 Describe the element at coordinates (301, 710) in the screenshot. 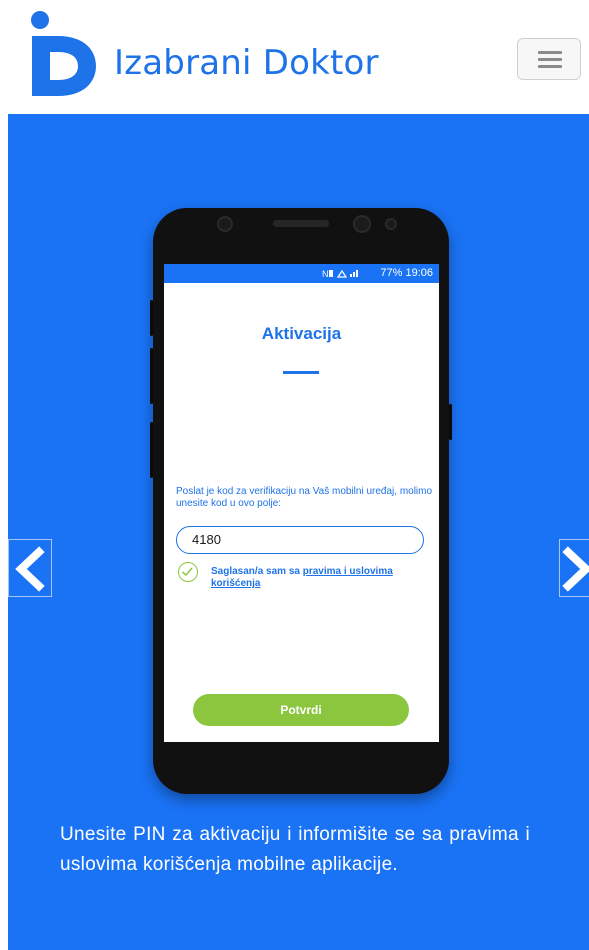

I see `confirm-button: Potvrdi` at that location.